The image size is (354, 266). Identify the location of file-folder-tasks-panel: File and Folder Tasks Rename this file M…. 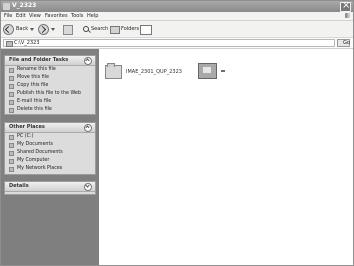
(50, 85).